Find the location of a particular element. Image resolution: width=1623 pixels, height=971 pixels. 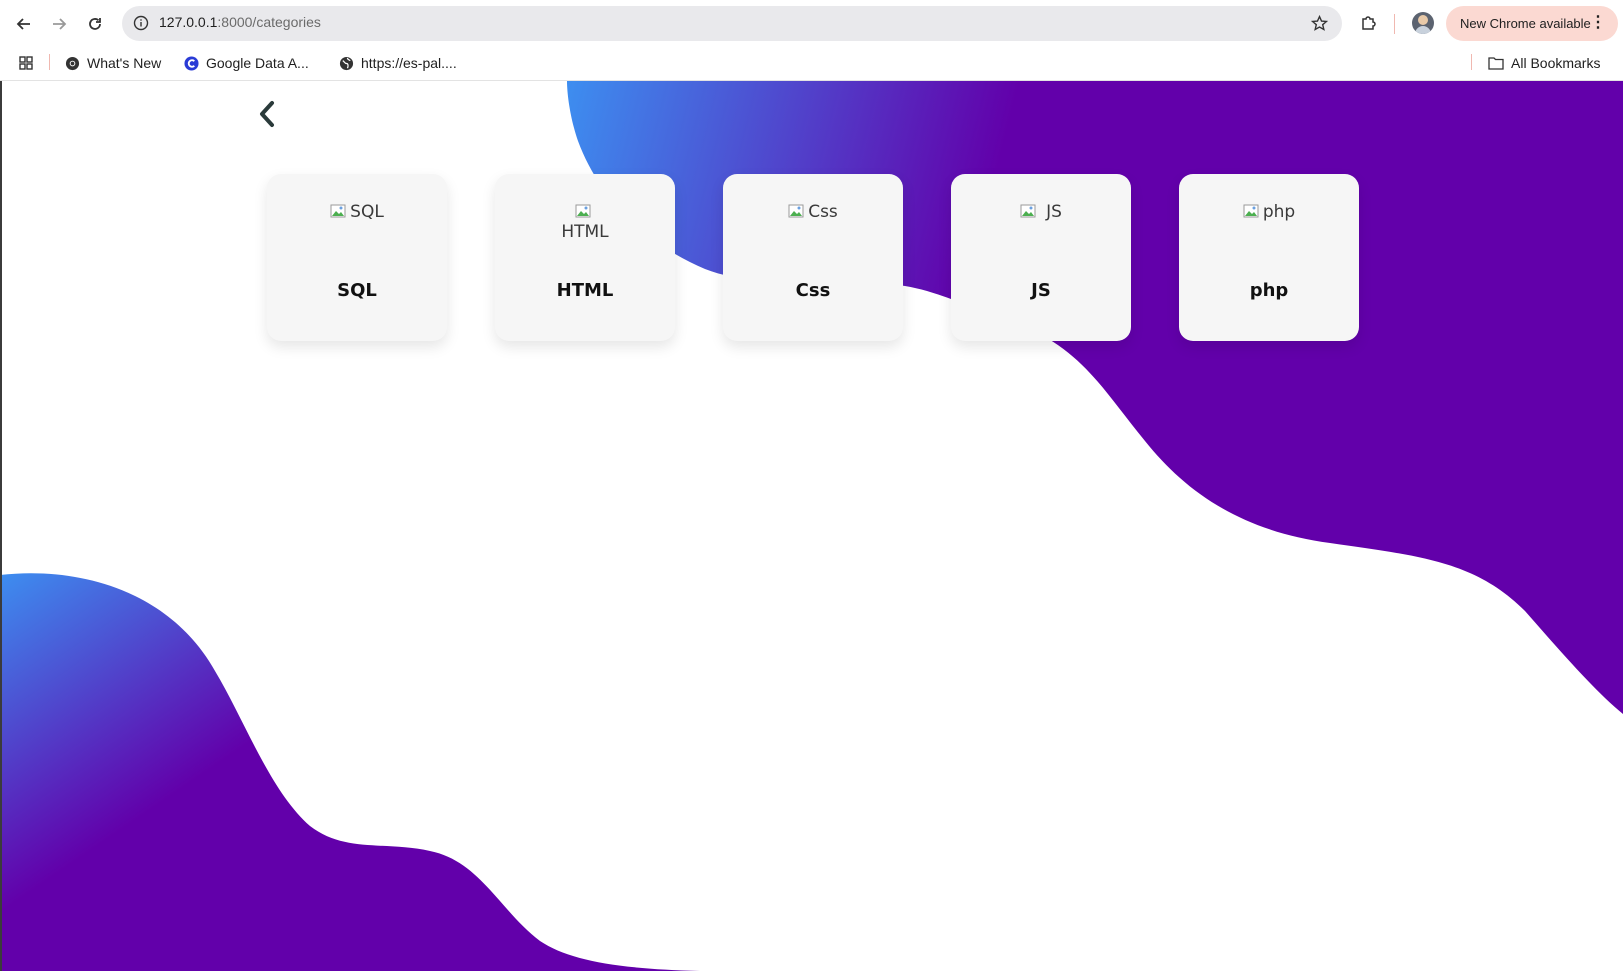

reload-button is located at coordinates (95, 24).